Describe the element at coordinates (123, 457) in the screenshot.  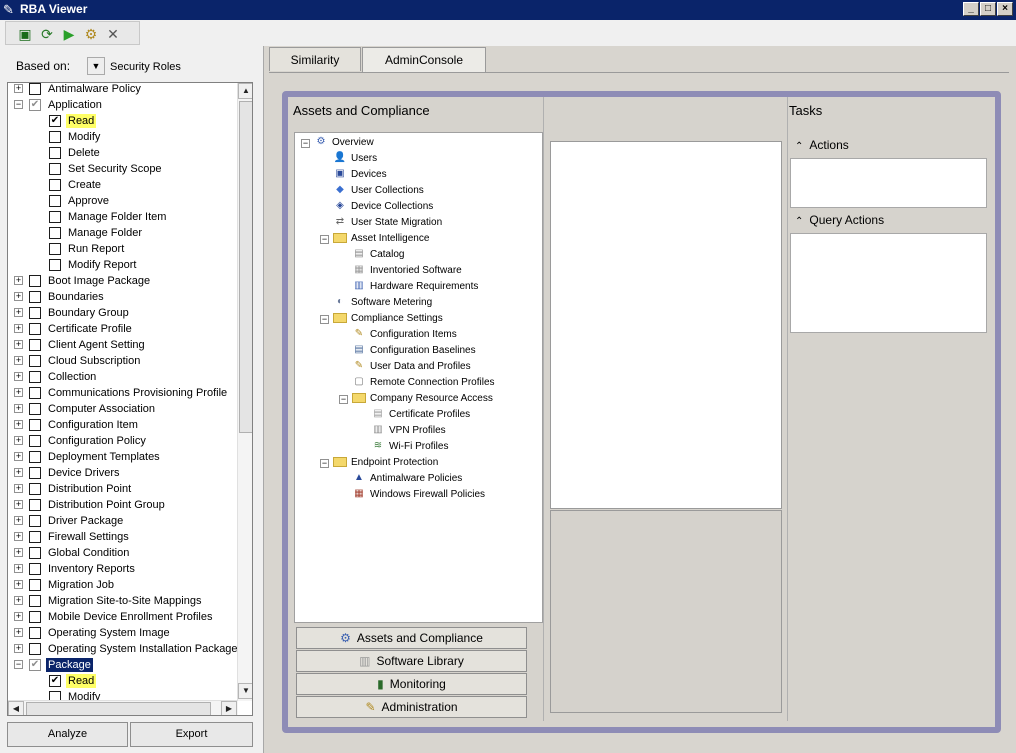
I see `tree-row: + Deployment Templates` at that location.